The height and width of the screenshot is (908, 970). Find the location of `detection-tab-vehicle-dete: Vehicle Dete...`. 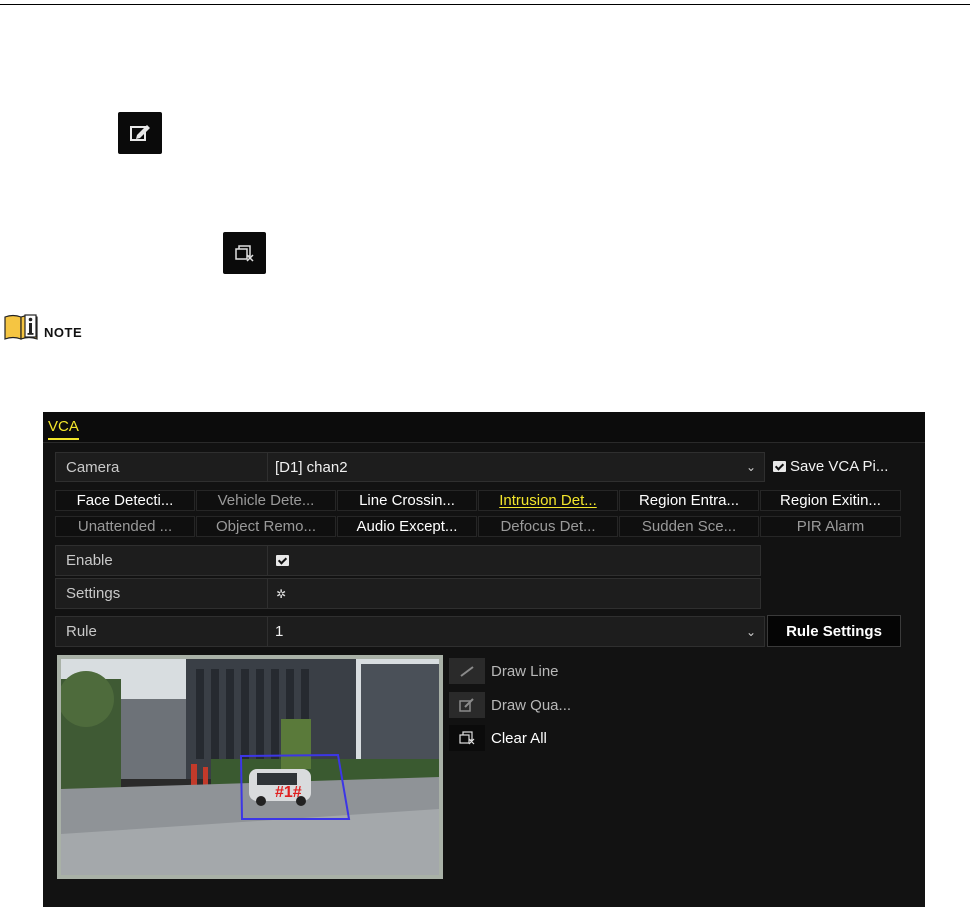

detection-tab-vehicle-dete: Vehicle Dete... is located at coordinates (266, 500).